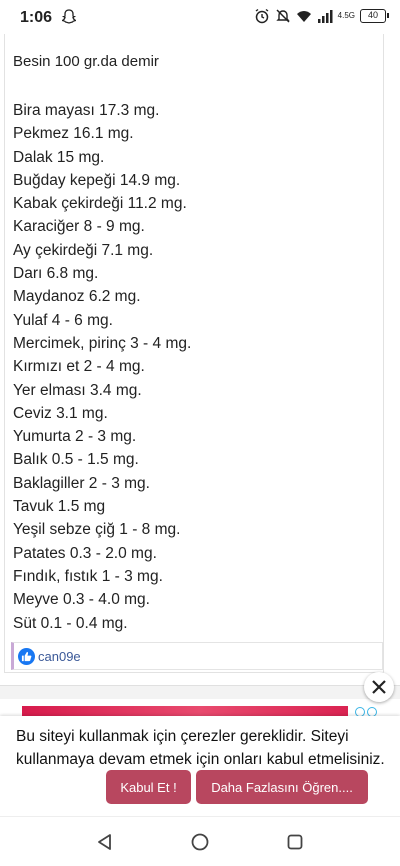 The image size is (400, 866). What do you see at coordinates (73, 134) in the screenshot?
I see `list-item: Pekmez 16.1 mg.` at bounding box center [73, 134].